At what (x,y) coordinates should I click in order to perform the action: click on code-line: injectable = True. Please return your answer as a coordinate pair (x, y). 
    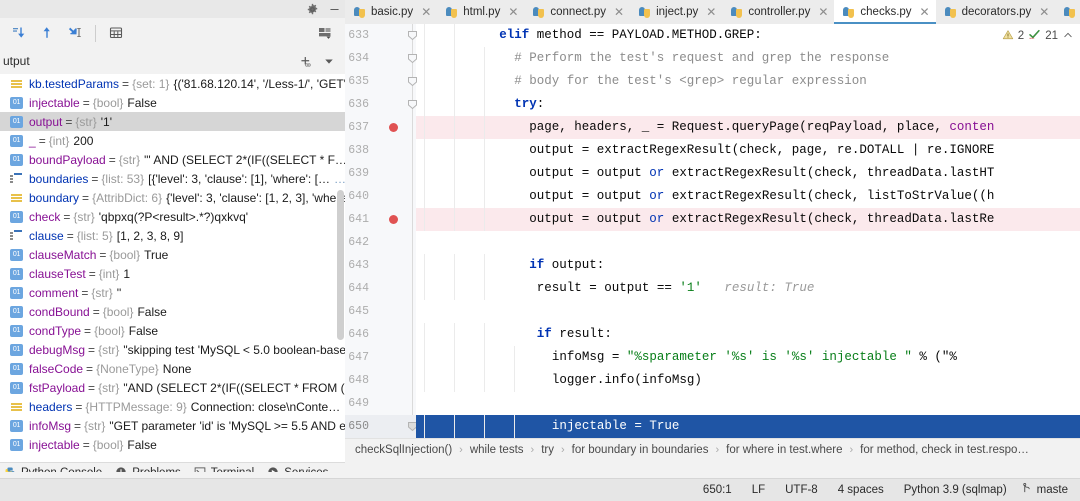
    Looking at the image, I should click on (616, 426).